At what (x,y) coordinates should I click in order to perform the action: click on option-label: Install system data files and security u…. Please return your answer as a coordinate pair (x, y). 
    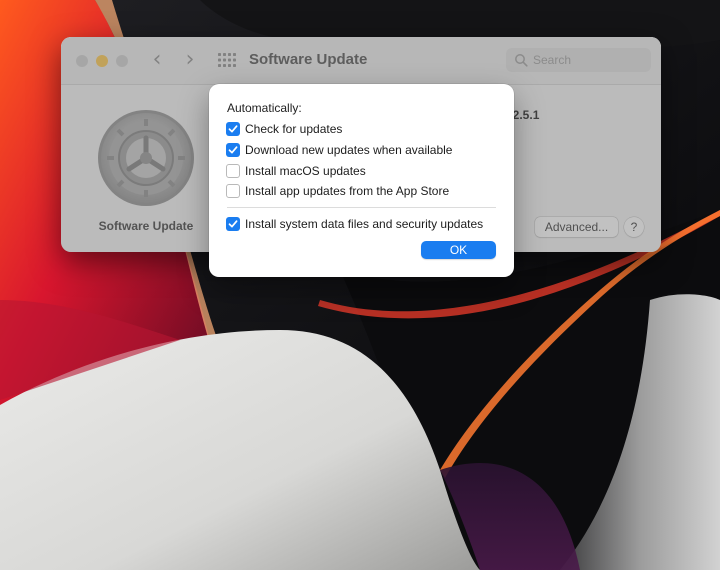
    Looking at the image, I should click on (364, 224).